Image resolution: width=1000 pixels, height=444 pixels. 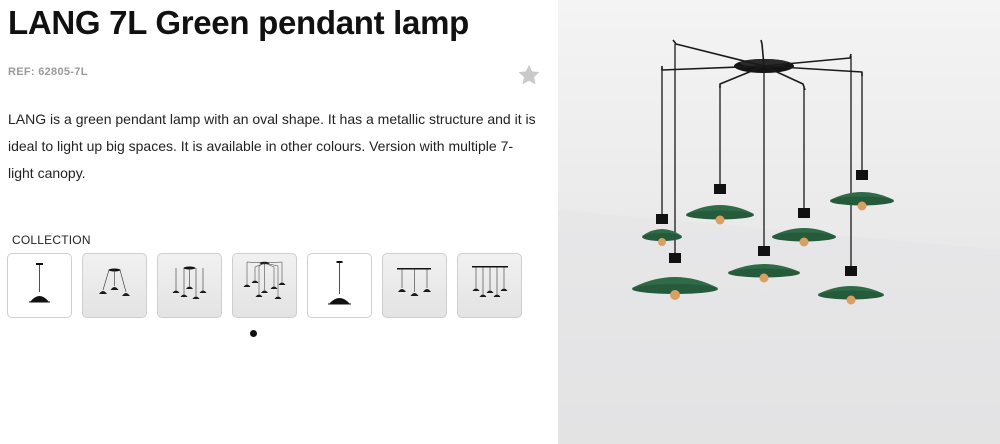 I want to click on favorite-button, so click(x=529, y=75).